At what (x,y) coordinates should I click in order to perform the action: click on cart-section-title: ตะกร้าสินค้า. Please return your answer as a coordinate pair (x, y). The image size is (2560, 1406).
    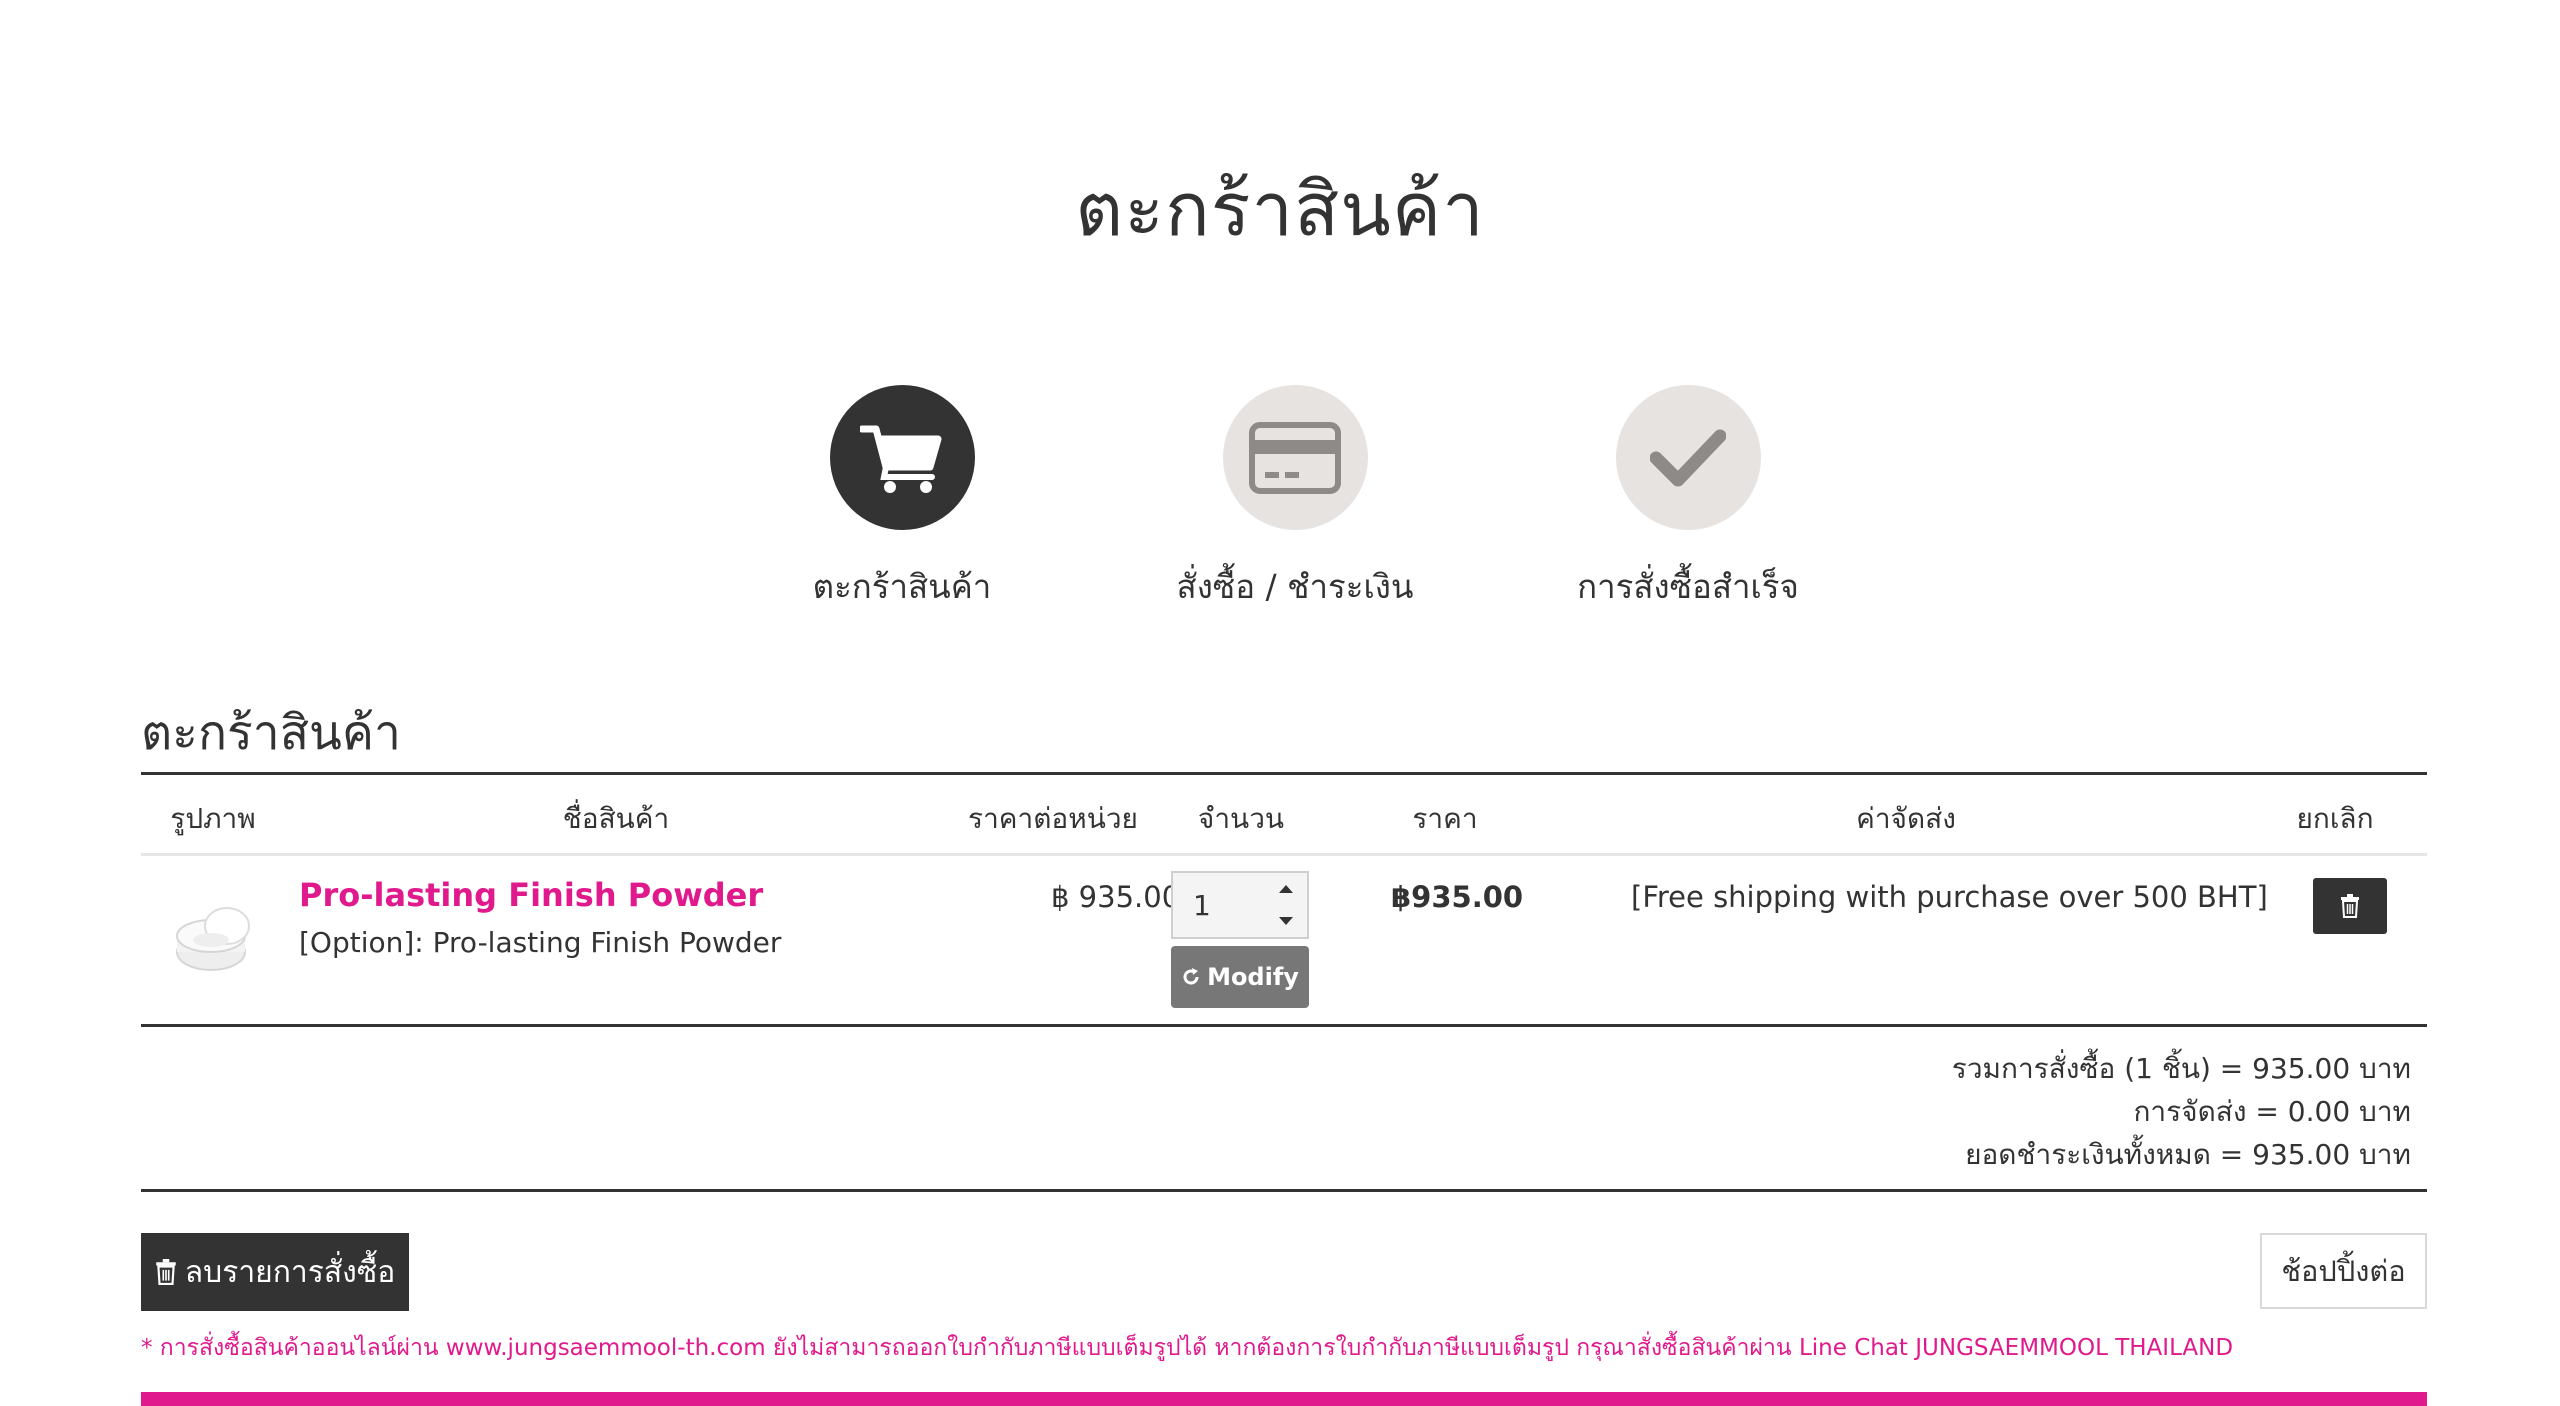
    Looking at the image, I should click on (271, 733).